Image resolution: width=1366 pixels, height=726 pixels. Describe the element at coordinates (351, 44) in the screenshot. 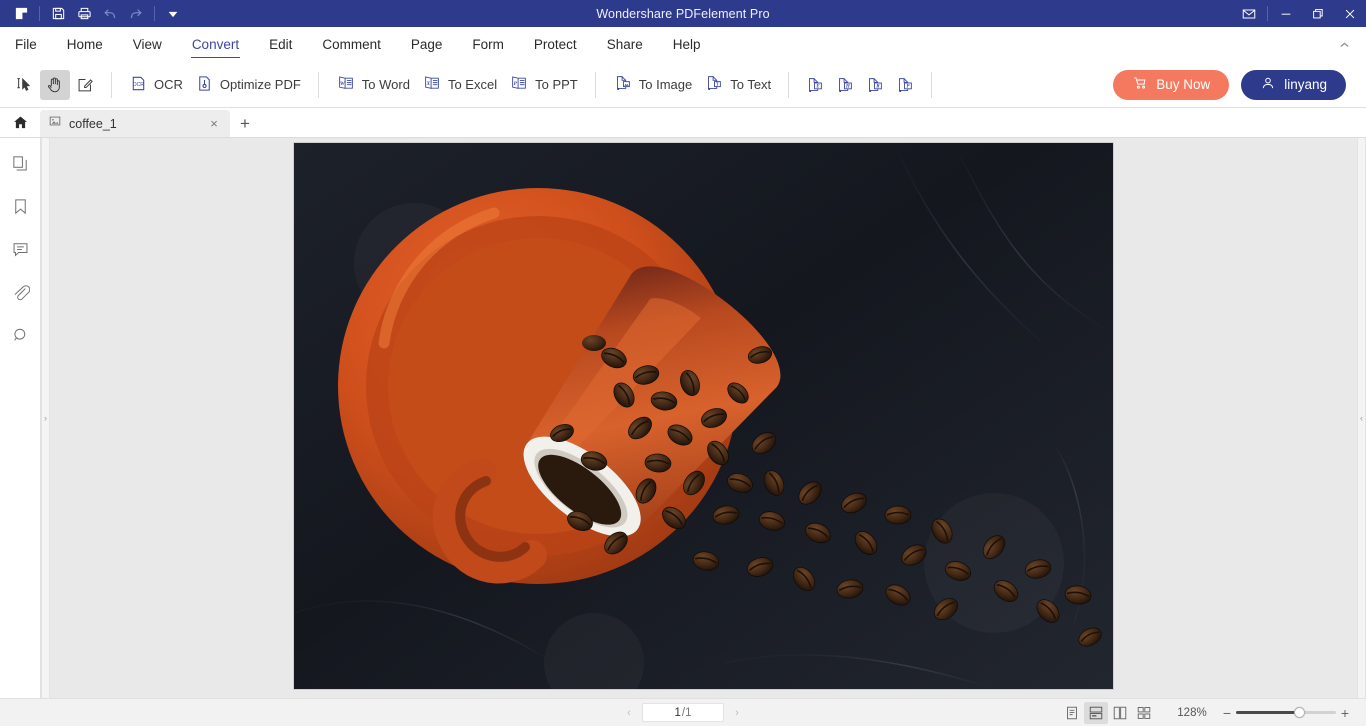

I see `menu-item-comment: Comment` at that location.